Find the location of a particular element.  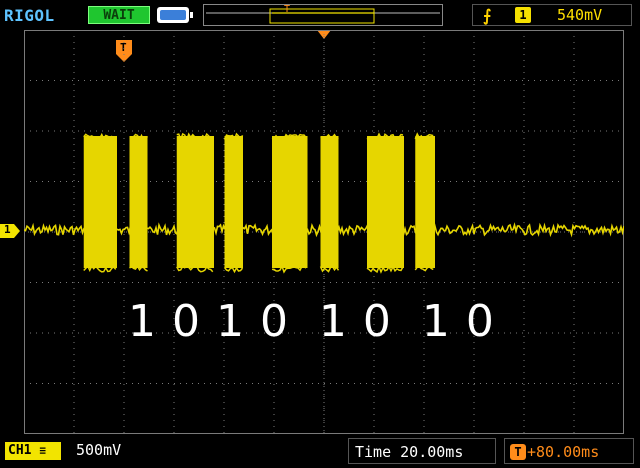

bottom-status-bar: CH1 ≡ 500mV Time 20.00ms T +80.00ms is located at coordinates (320, 451).